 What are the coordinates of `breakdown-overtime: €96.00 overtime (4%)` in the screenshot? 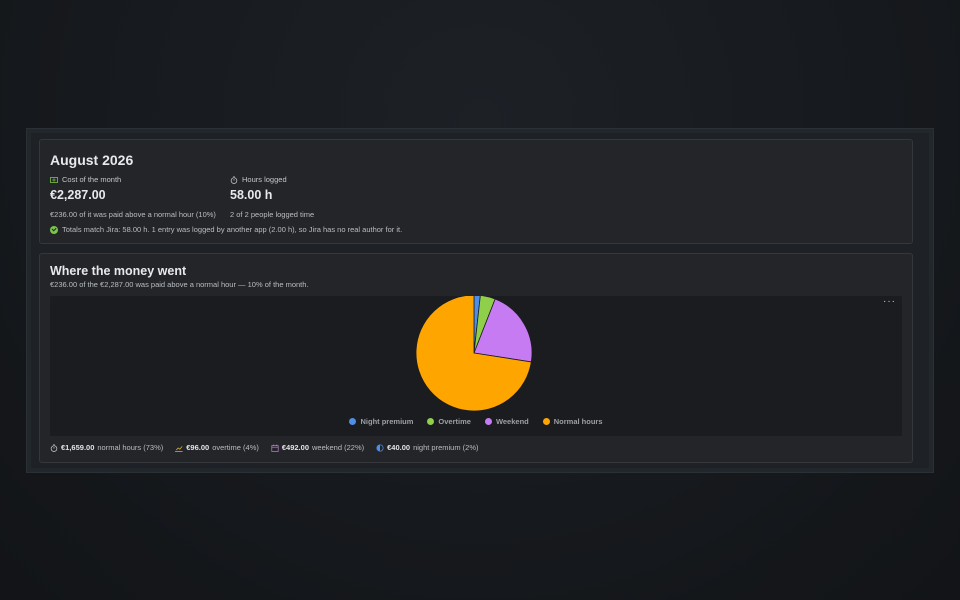 It's located at (217, 447).